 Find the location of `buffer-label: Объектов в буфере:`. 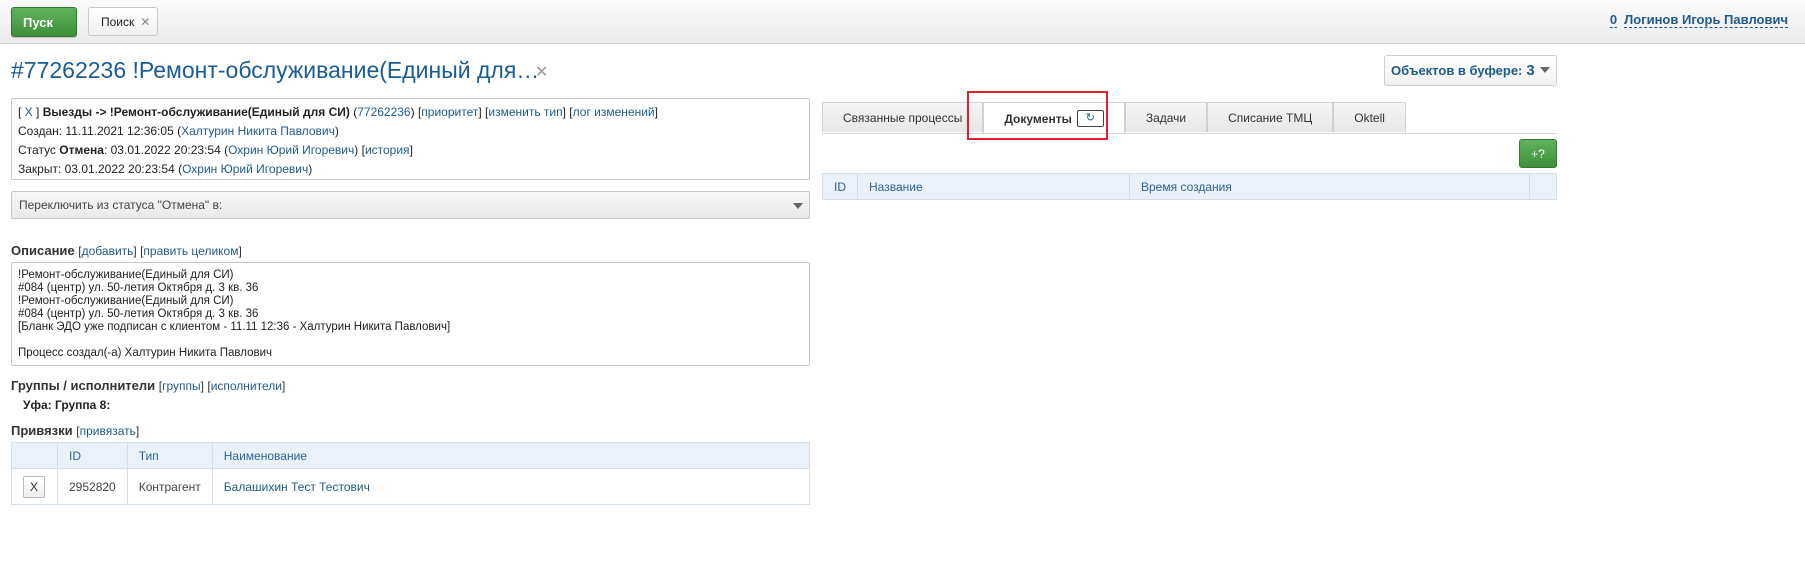

buffer-label: Объектов в буфере: is located at coordinates (1457, 70).